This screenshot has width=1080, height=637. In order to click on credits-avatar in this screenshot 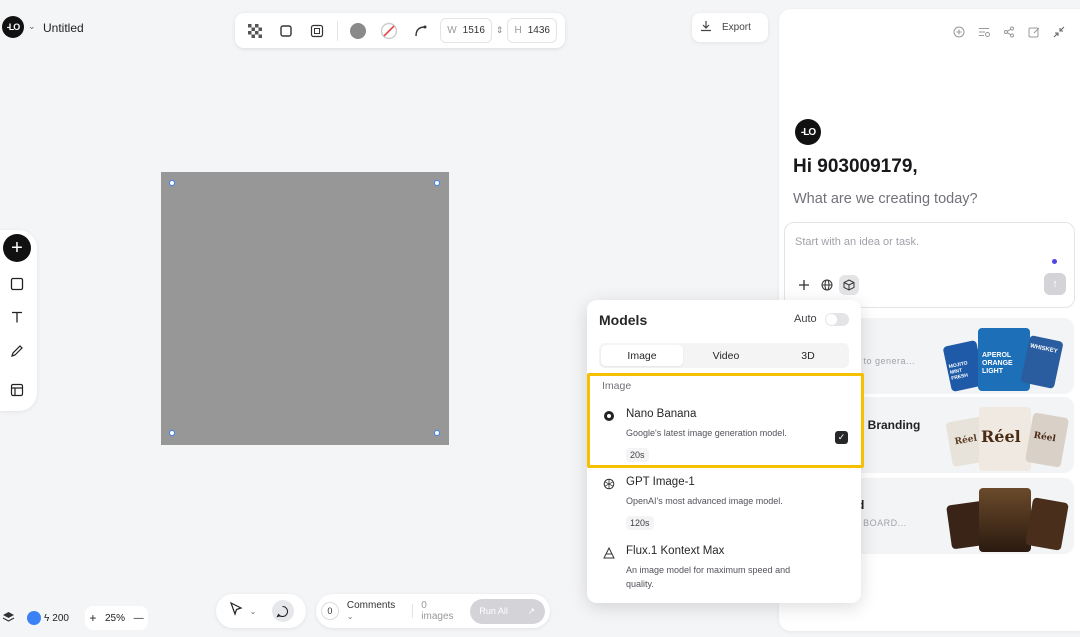, I will do `click(34, 618)`.